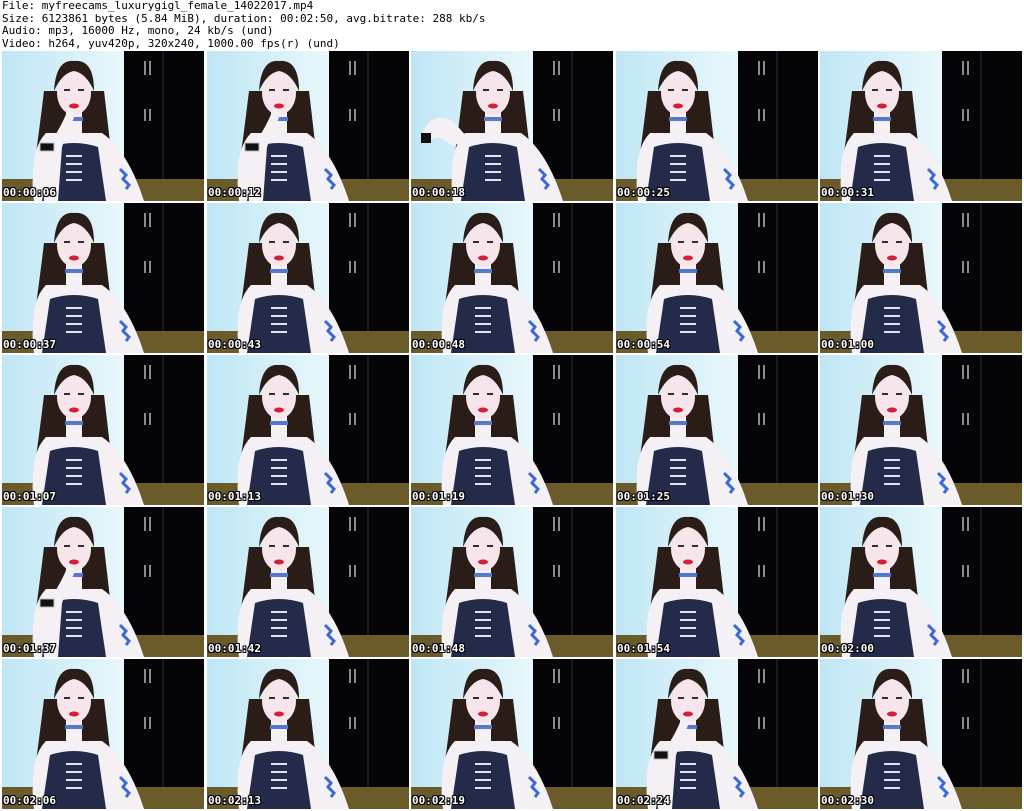 The width and height of the screenshot is (1024, 811). Describe the element at coordinates (438, 496) in the screenshot. I see `thumbnail-timestamp: 00:01:19` at that location.